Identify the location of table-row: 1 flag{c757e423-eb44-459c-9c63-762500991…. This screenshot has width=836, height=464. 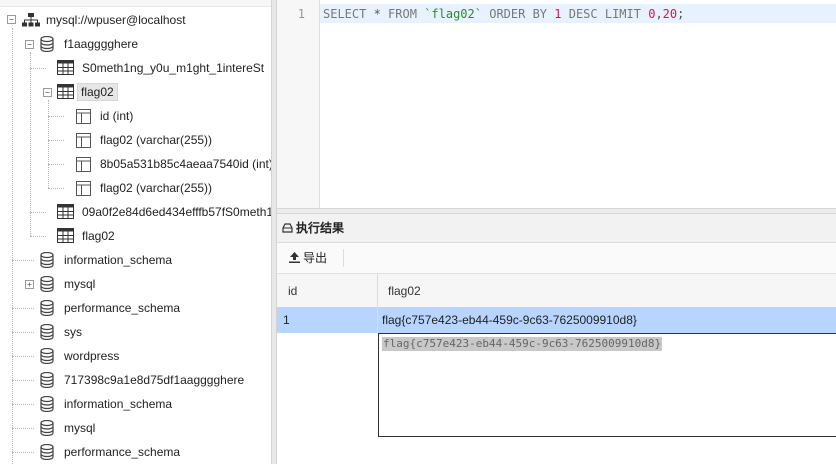
(556, 320).